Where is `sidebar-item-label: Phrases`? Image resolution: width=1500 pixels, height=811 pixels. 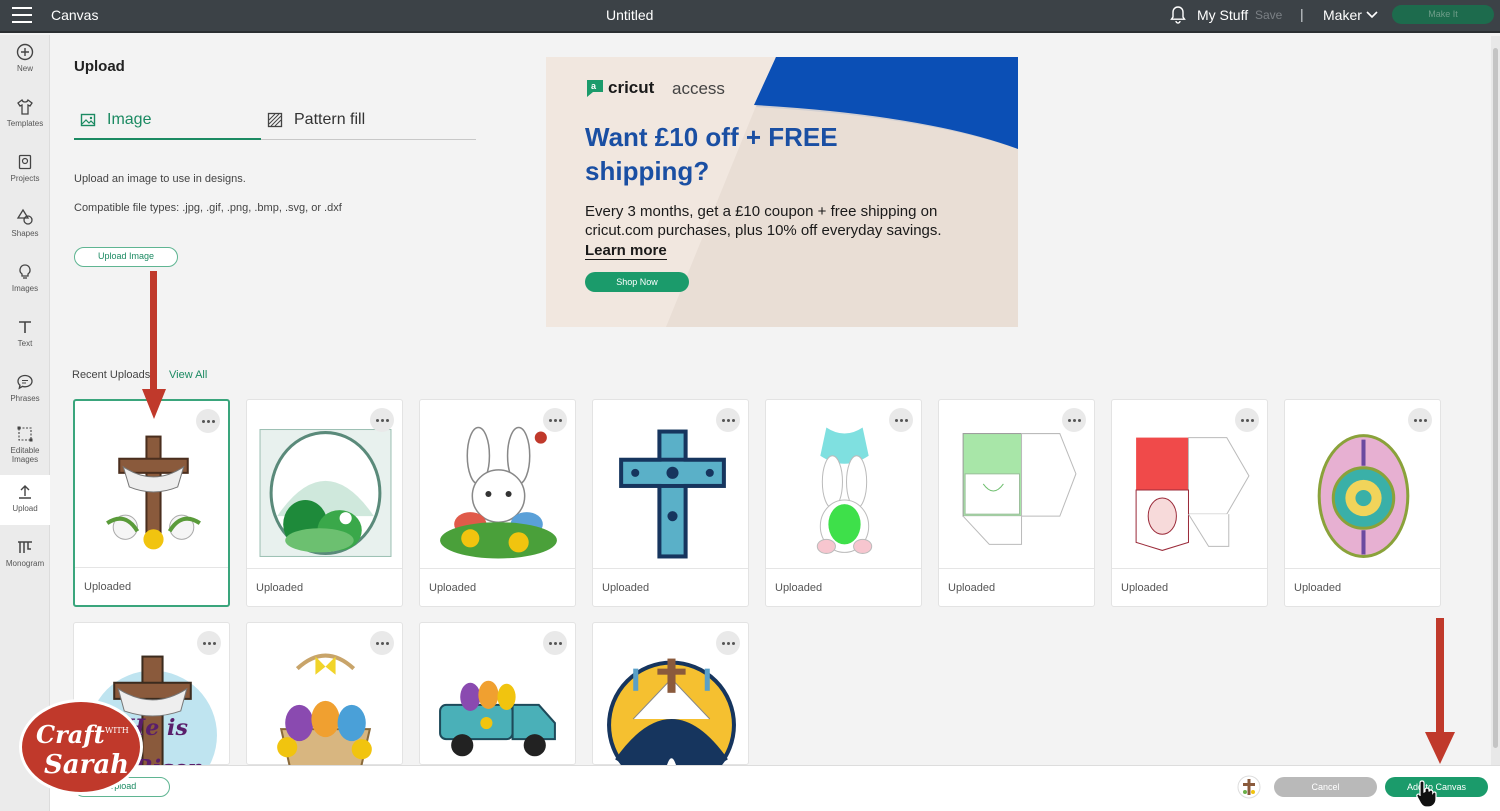 sidebar-item-label: Phrases is located at coordinates (25, 398).